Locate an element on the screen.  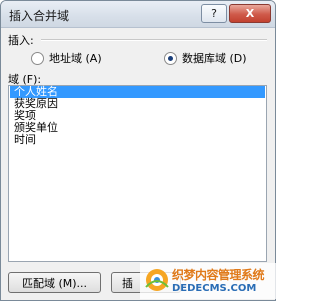
radio-database-field: 数据库域 (D) is located at coordinates (205, 58).